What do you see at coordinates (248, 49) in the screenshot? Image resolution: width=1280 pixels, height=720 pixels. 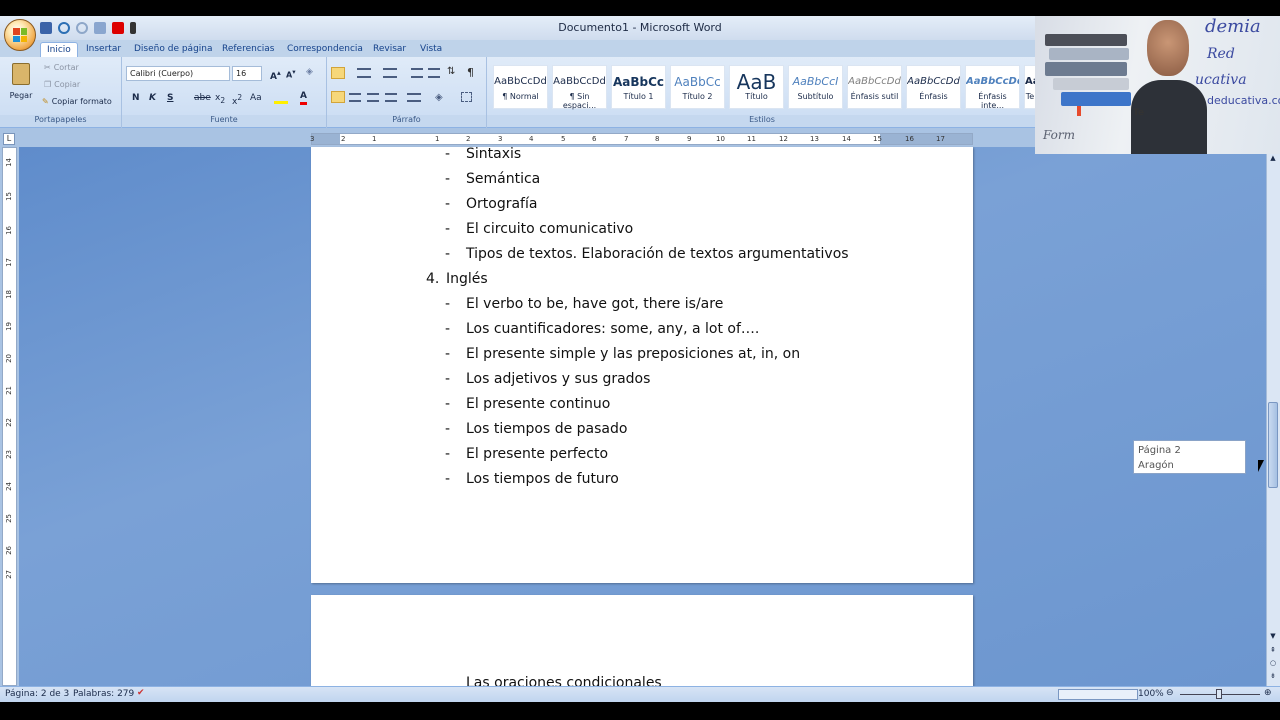 I see `tab-referencias: Referencias` at bounding box center [248, 49].